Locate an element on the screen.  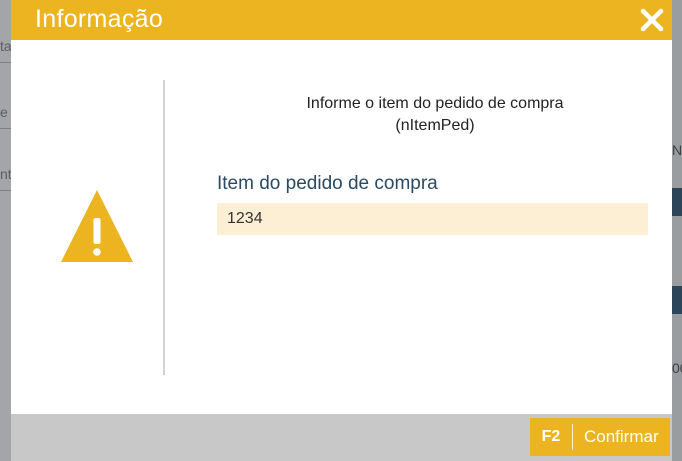
background-text-fragment: nt is located at coordinates (5, 178).